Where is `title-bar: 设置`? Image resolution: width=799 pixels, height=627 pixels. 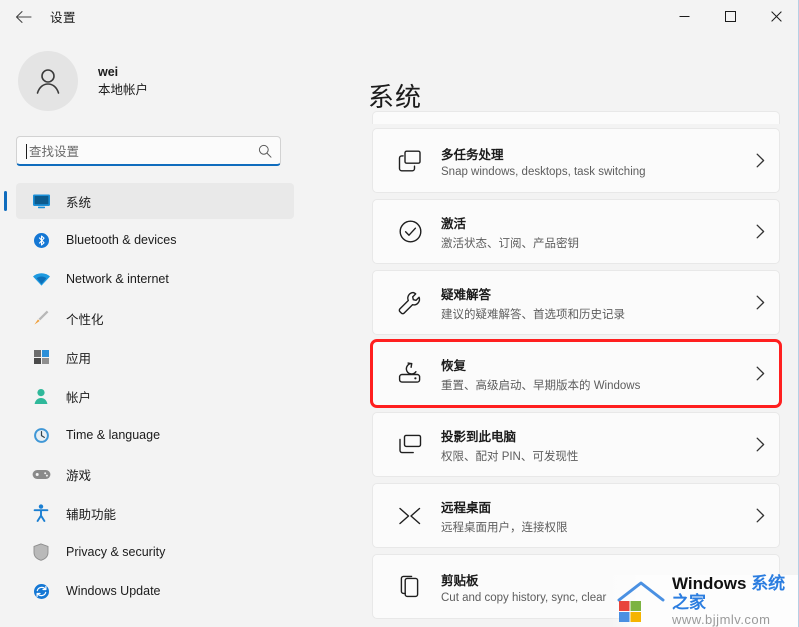
title-bar: 设置 is located at coordinates (399, 16).